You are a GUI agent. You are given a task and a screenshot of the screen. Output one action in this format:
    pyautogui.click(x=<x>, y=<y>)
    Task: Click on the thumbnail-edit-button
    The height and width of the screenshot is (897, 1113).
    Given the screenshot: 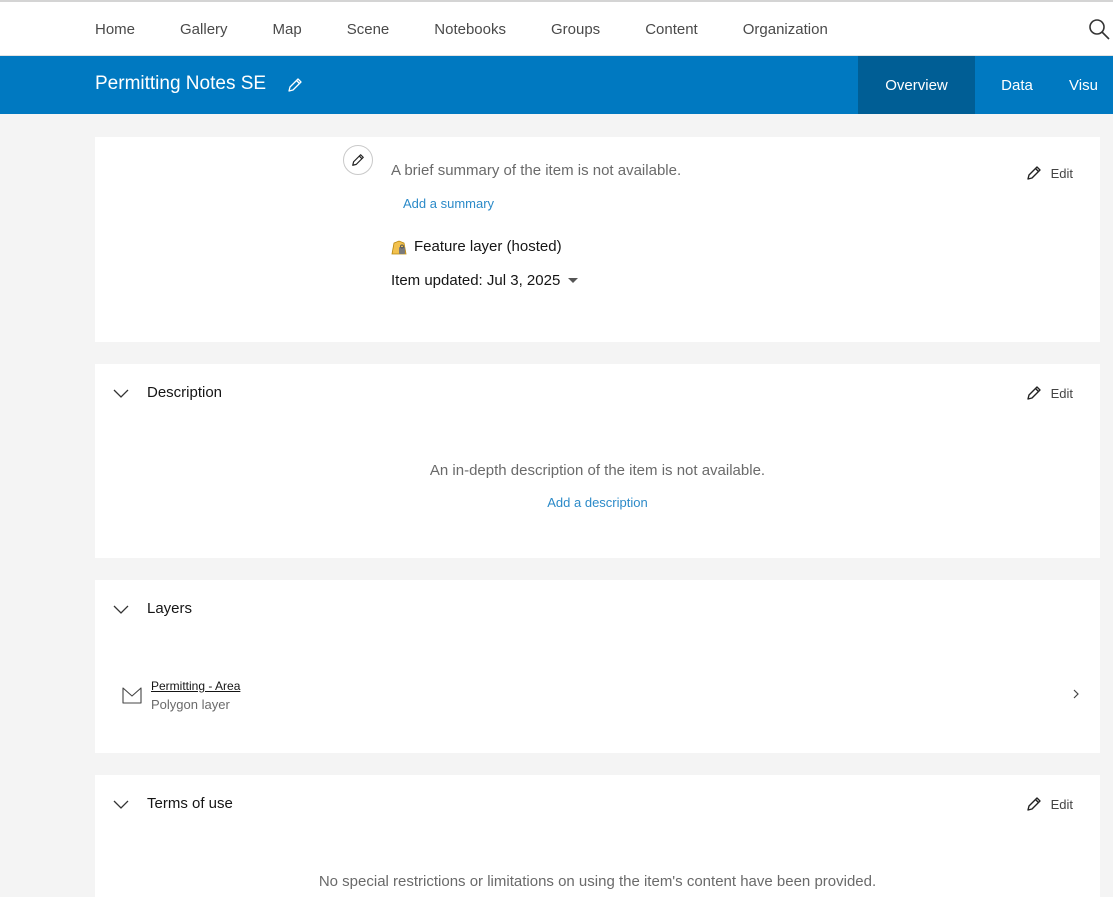 What is the action you would take?
    pyautogui.click(x=358, y=160)
    